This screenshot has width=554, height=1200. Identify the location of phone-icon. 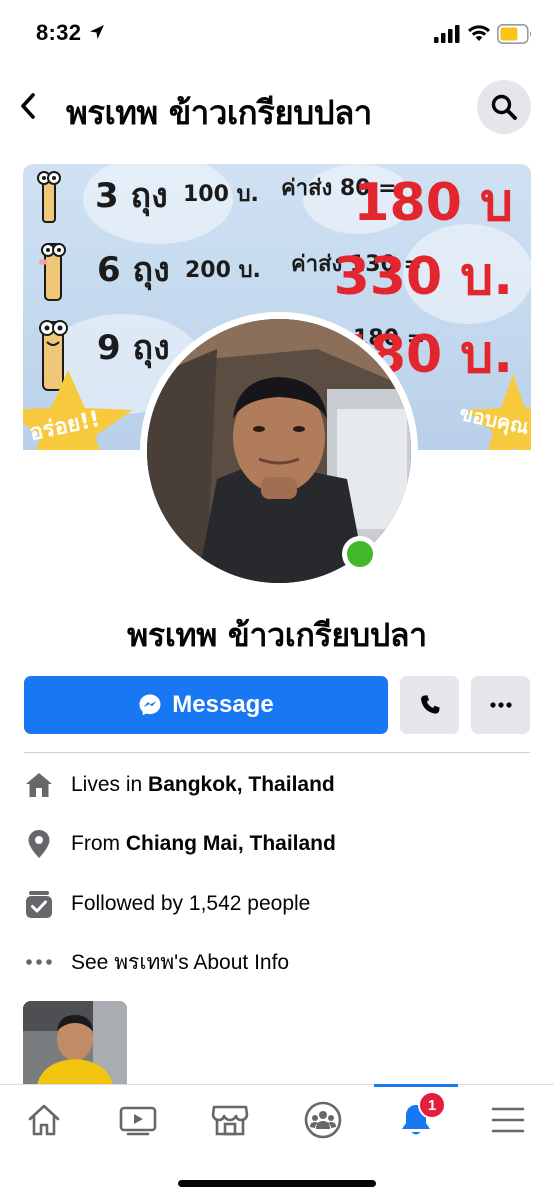
(430, 704).